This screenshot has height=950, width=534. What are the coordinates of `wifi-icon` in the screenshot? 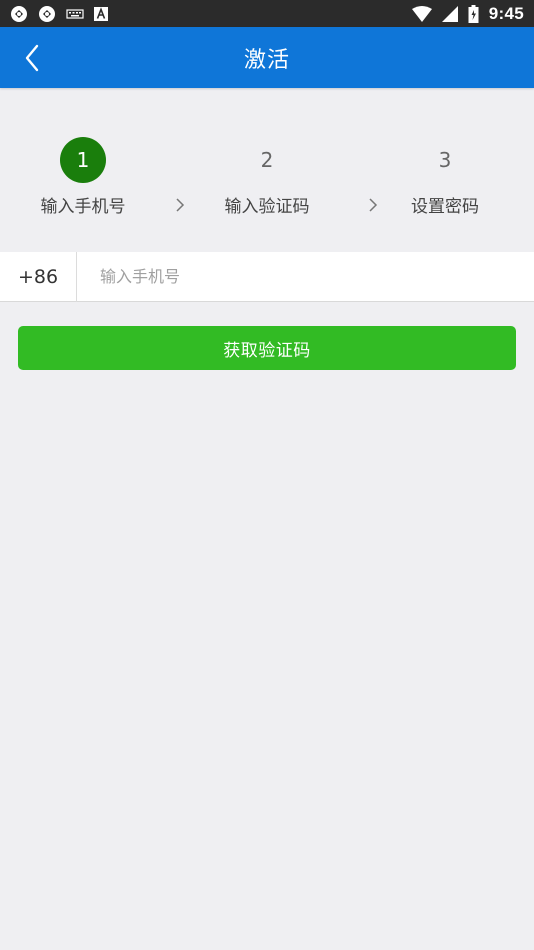 It's located at (421, 13).